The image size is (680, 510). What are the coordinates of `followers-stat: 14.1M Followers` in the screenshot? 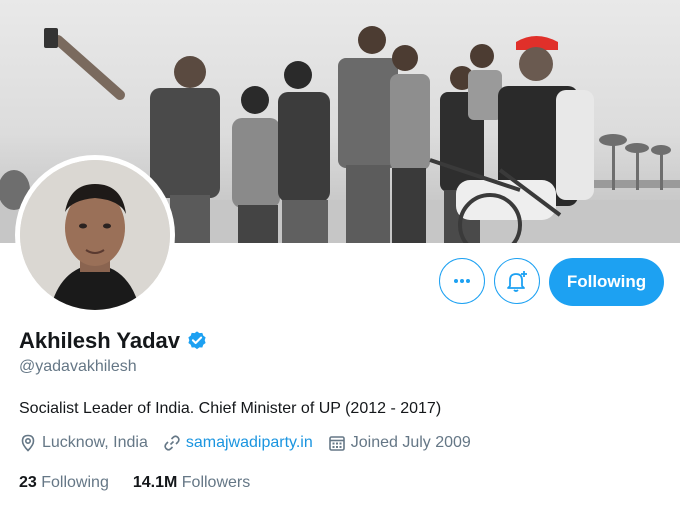 It's located at (191, 483).